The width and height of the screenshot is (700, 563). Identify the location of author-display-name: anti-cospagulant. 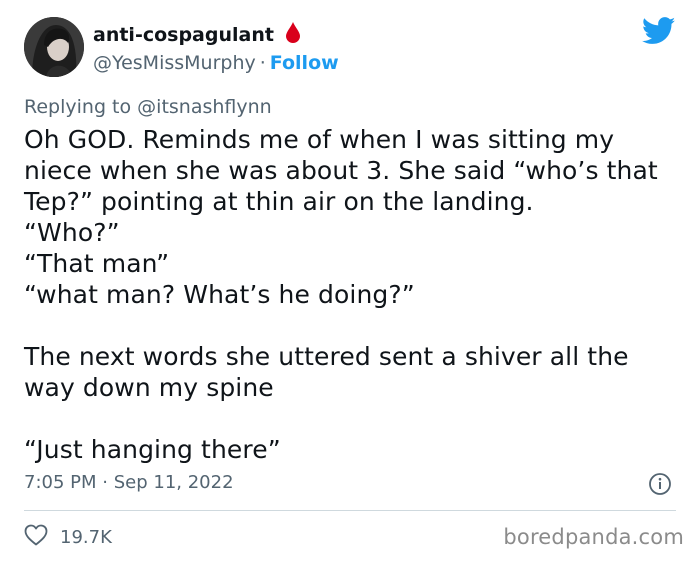
(183, 35).